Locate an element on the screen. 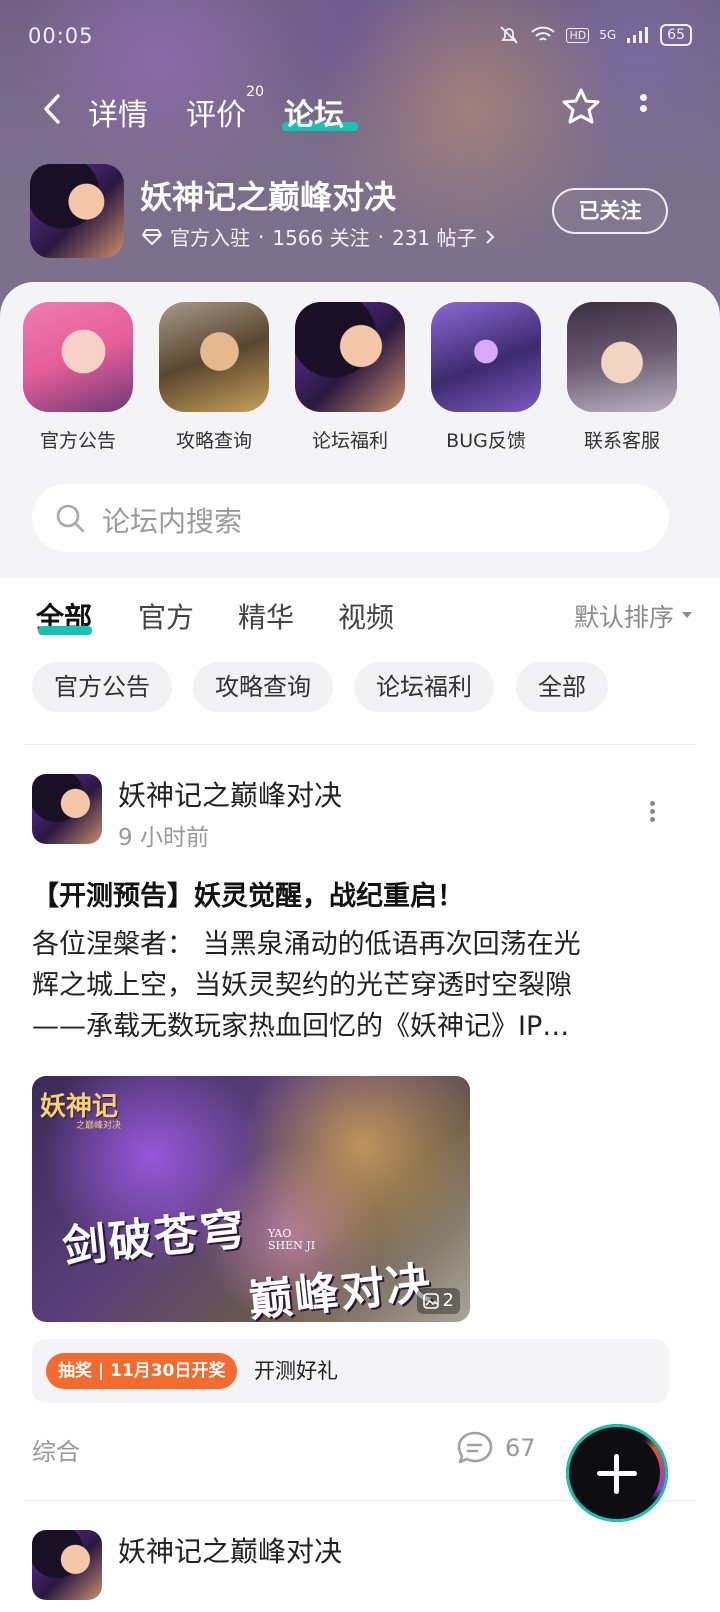 This screenshot has width=720, height=1612. shortcut-label: BUG反馈 is located at coordinates (486, 441).